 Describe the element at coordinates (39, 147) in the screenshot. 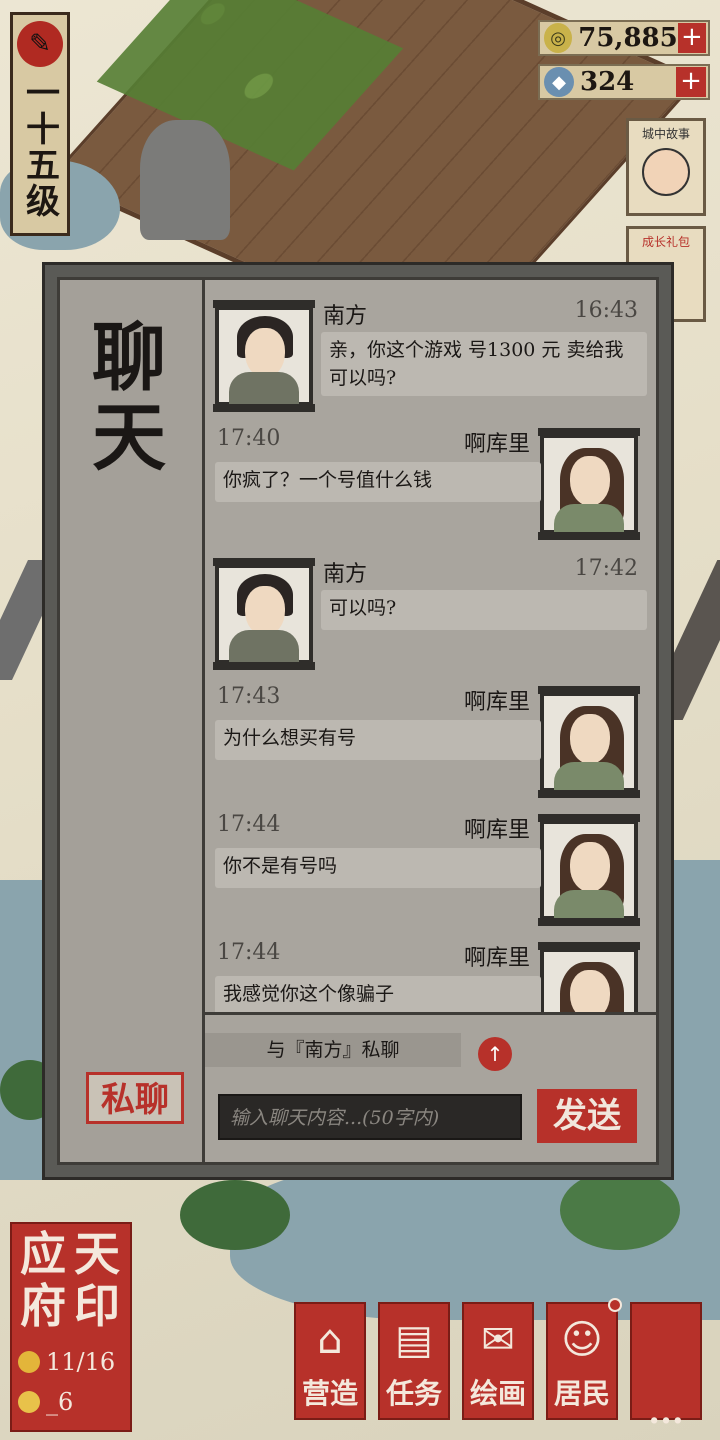

I see `player-level-text: 一十五级` at that location.